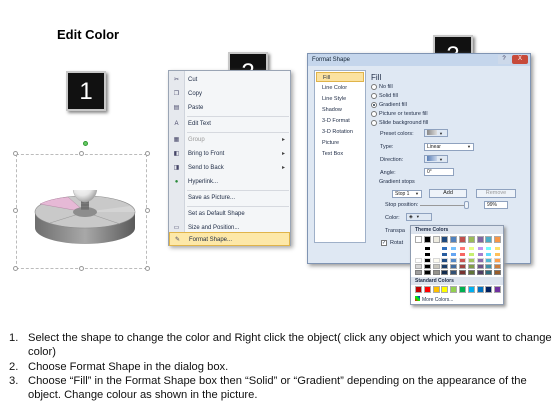 Image resolution: width=560 pixels, height=420 pixels. What do you see at coordinates (407, 194) in the screenshot?
I see `stop-select: Stop 1 ▼` at bounding box center [407, 194].